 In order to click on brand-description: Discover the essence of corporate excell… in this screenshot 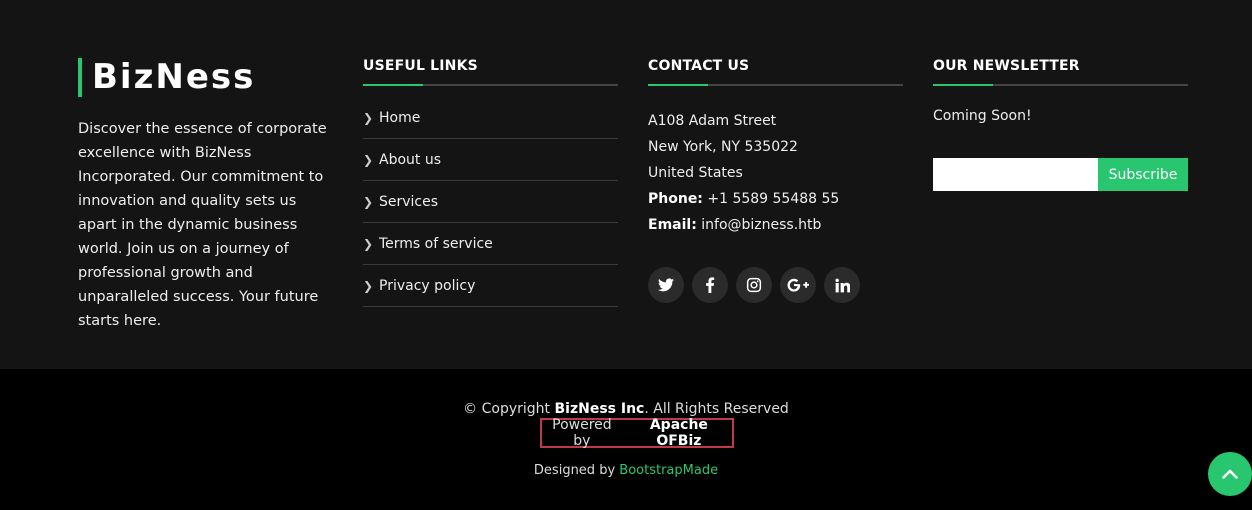, I will do `click(202, 225)`.